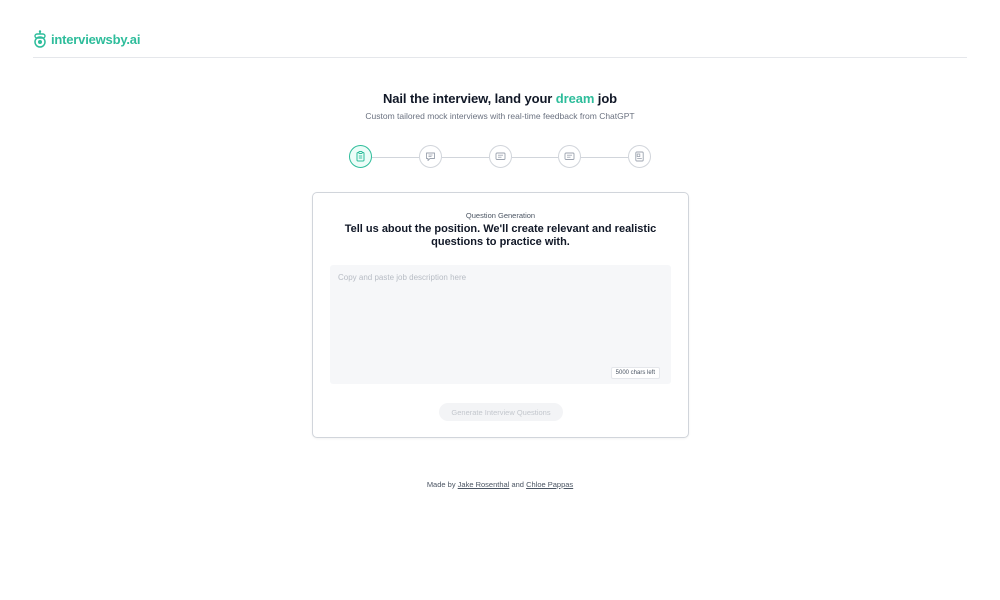 The height and width of the screenshot is (600, 1000). I want to click on generate-questions-button: Generate Interview Questions, so click(501, 412).